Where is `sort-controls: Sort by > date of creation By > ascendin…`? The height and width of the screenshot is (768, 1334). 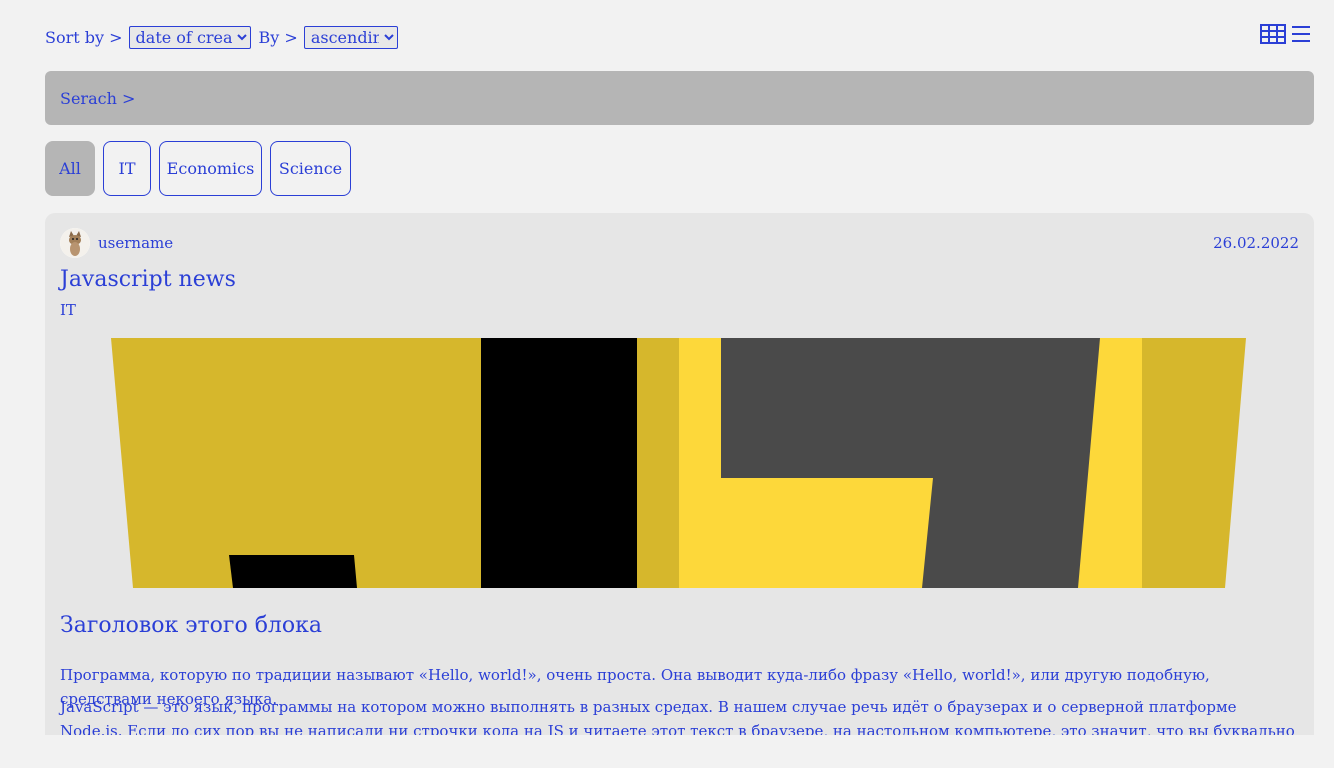
sort-controls: Sort by > date of creation By > ascendin… is located at coordinates (221, 37).